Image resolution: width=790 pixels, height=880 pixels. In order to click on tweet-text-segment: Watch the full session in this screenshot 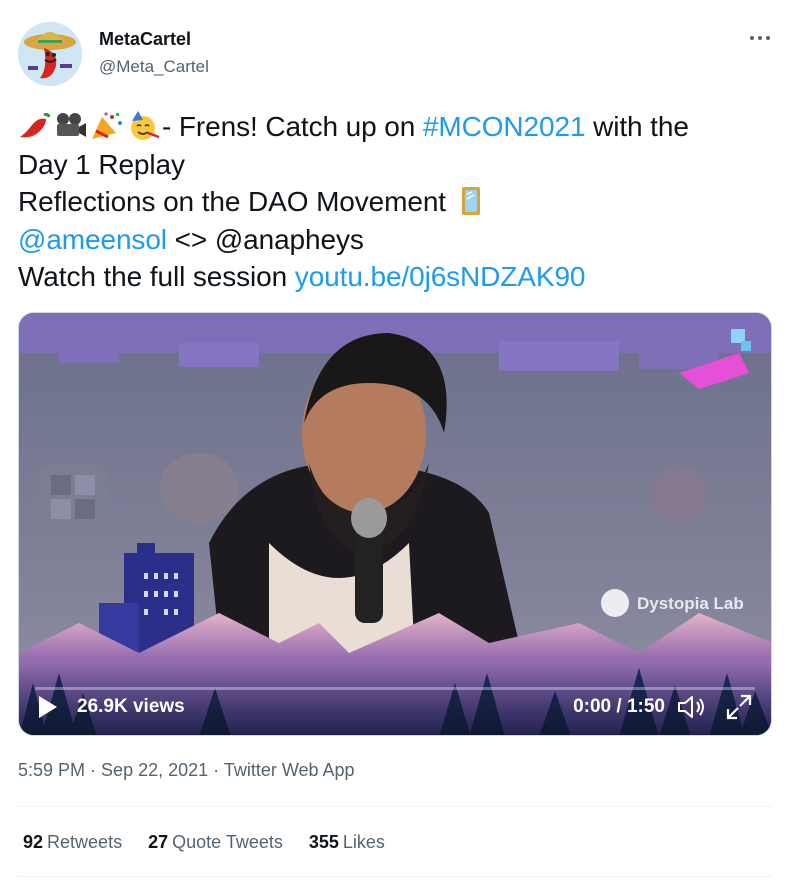, I will do `click(156, 276)`.